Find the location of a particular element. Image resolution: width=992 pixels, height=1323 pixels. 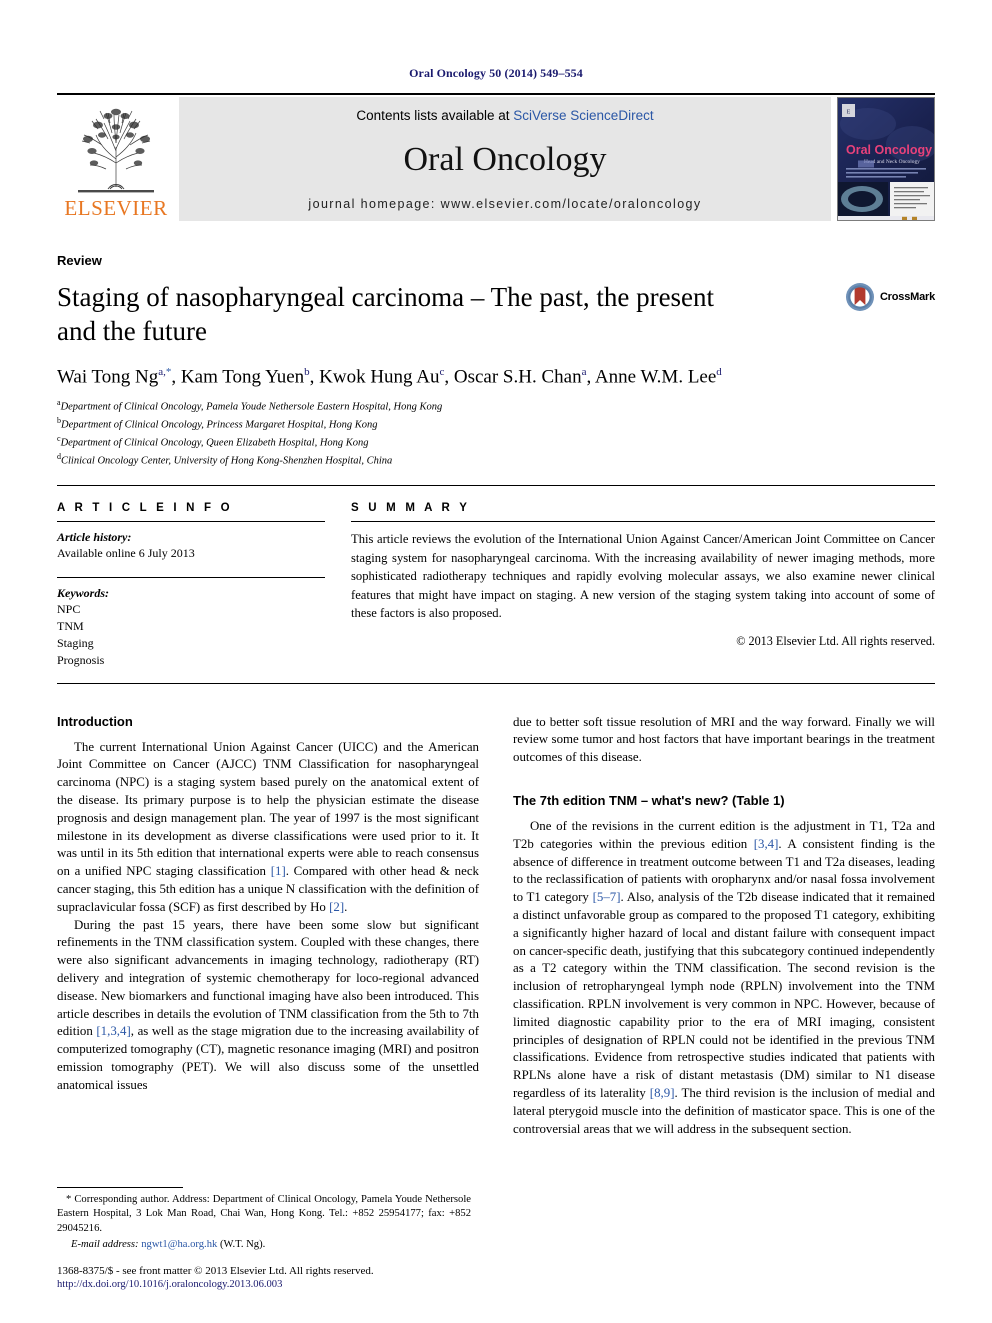

email-owner: (W.T. Ng). is located at coordinates (242, 1245).